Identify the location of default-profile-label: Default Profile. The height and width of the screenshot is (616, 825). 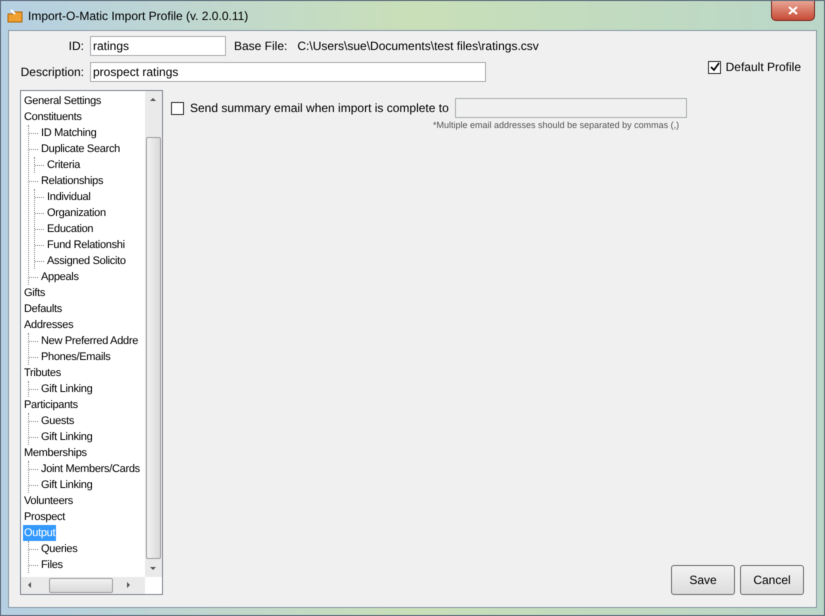
(763, 67).